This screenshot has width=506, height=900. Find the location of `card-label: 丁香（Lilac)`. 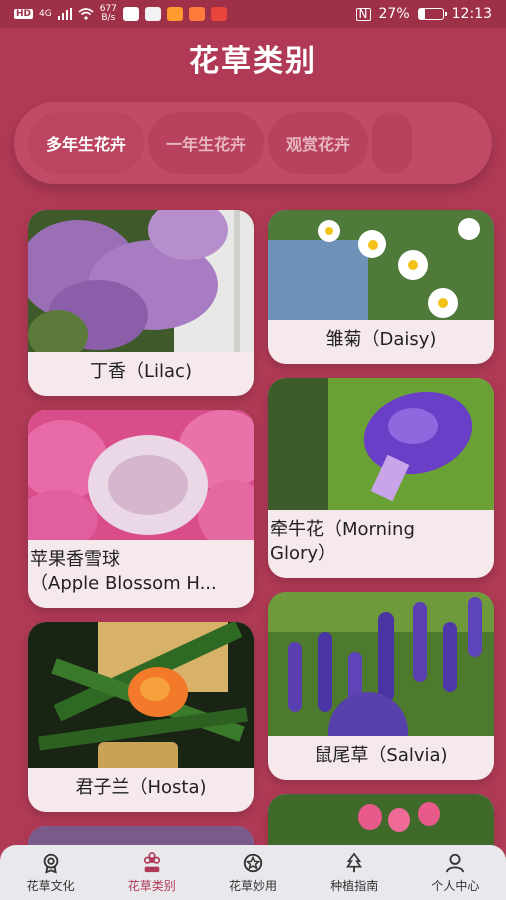

card-label: 丁香（Lilac) is located at coordinates (141, 371).